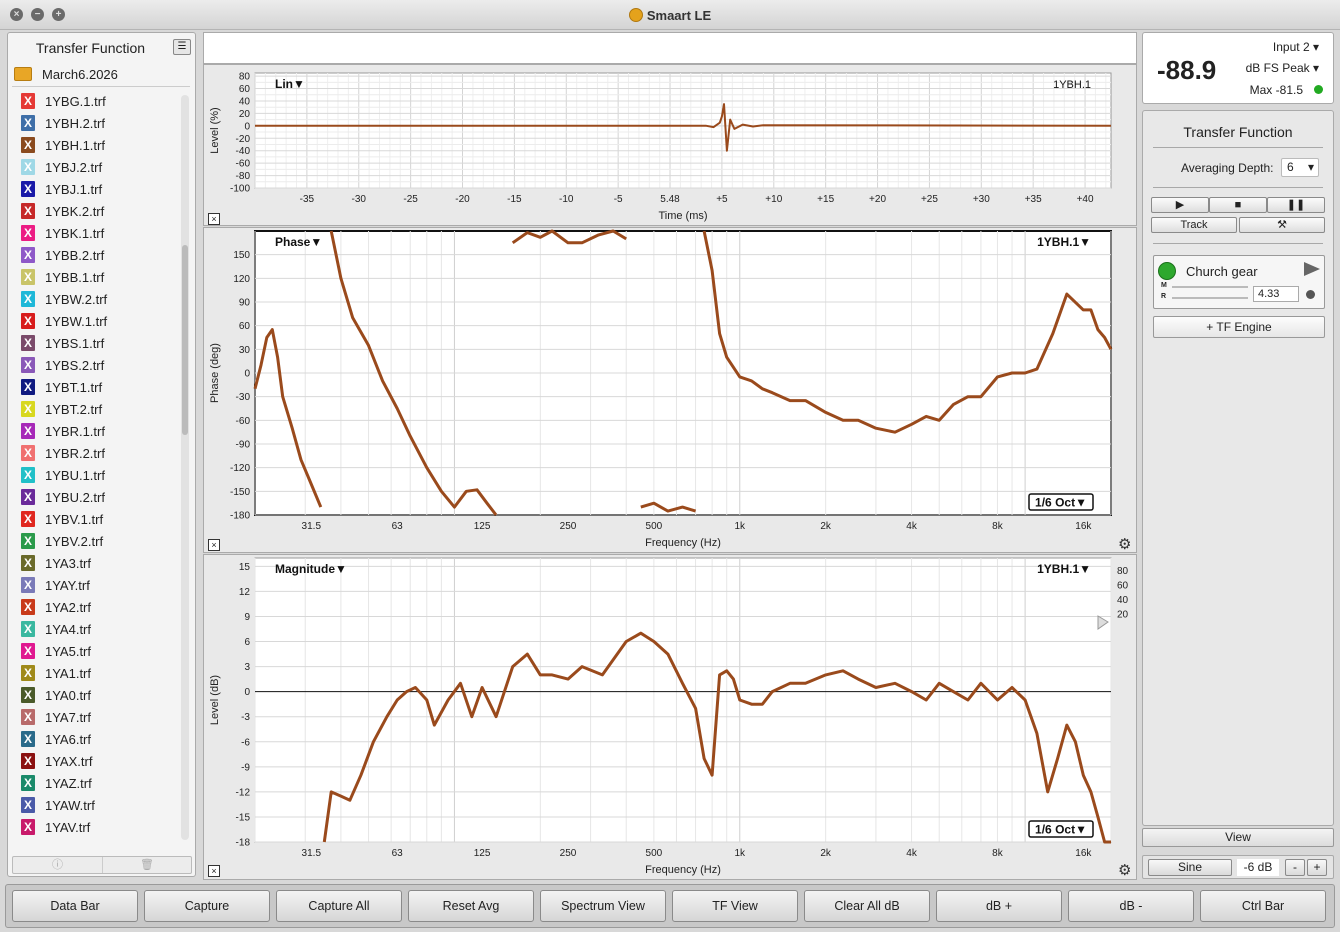 Image resolution: width=1340 pixels, height=932 pixels. Describe the element at coordinates (75, 906) in the screenshot. I see `command-button-data-bar: Data Bar` at that location.